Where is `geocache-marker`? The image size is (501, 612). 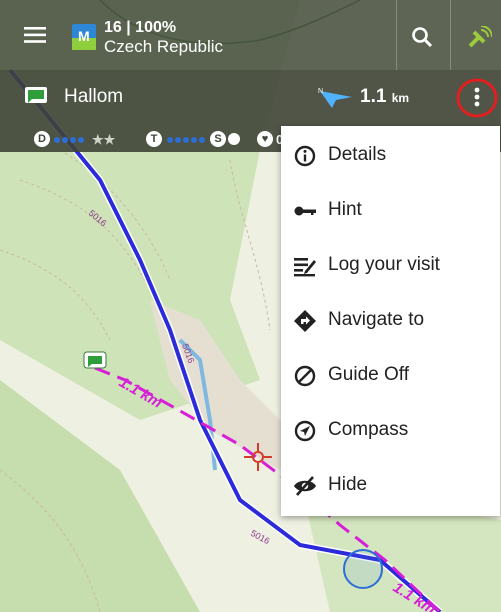 geocache-marker is located at coordinates (95, 360).